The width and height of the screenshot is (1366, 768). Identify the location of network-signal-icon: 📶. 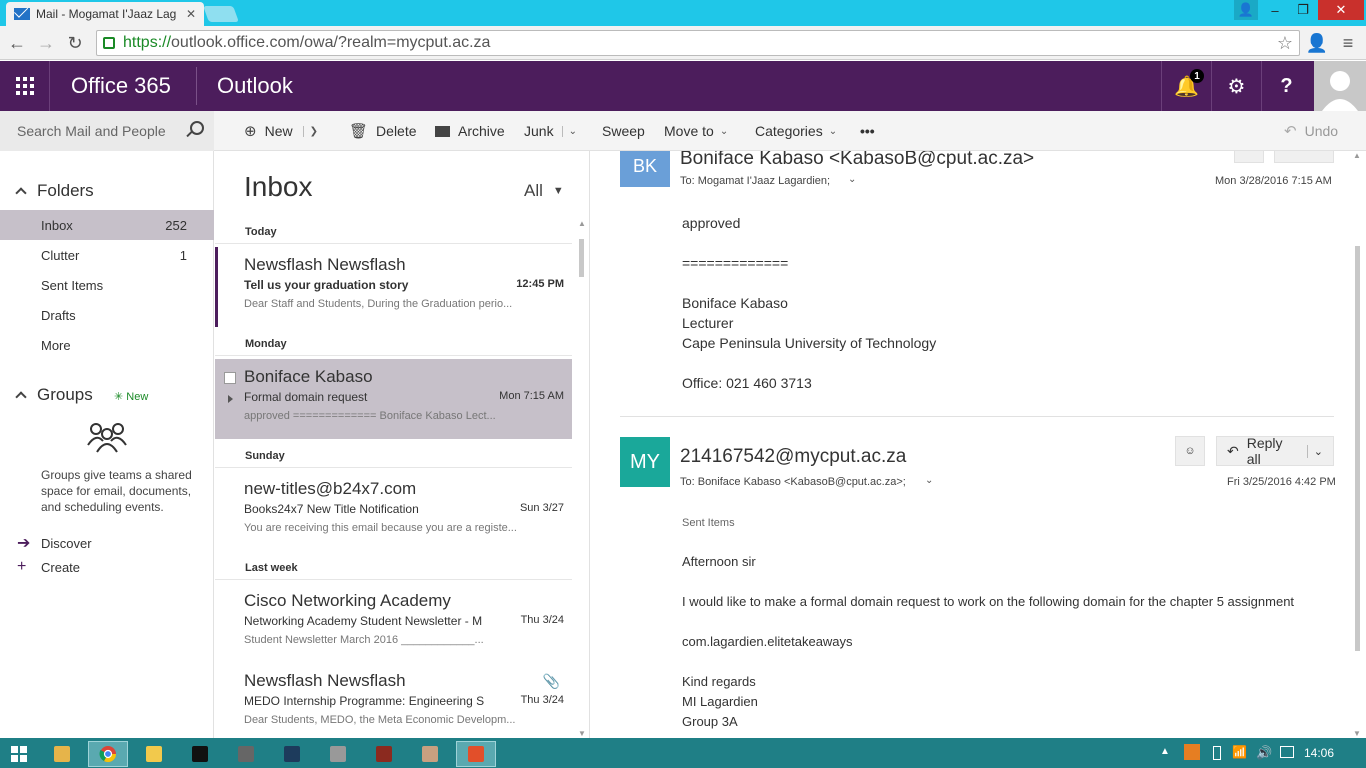
(1239, 752).